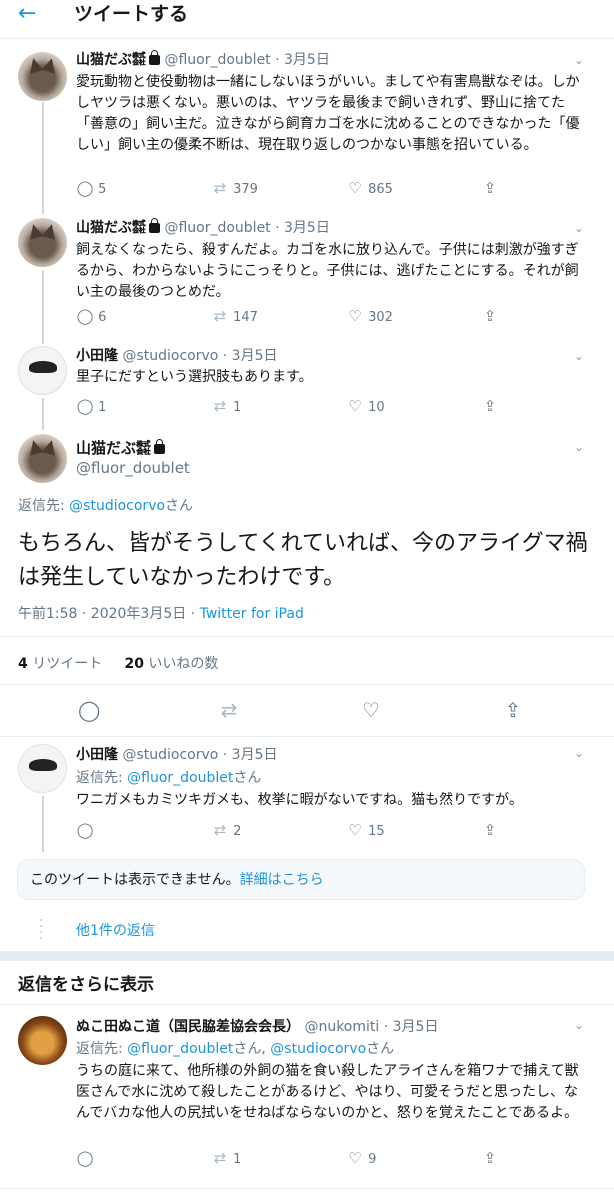 The height and width of the screenshot is (1193, 614). Describe the element at coordinates (161, 614) in the screenshot. I see `tweet-timestamp: 午前1:58 · 2020年3月5日 · Twitter for iPad` at that location.